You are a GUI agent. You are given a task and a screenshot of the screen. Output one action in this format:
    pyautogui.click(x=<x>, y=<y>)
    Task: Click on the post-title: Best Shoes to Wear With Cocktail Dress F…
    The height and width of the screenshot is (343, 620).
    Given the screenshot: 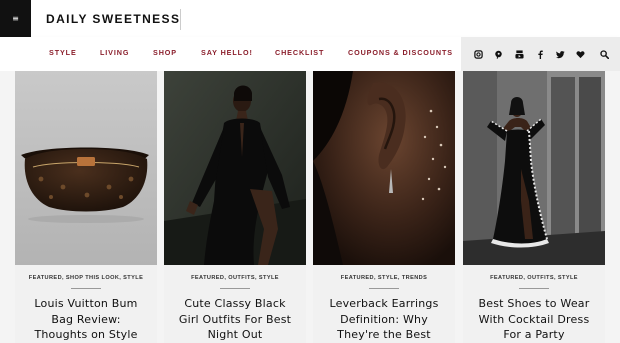 What is the action you would take?
    pyautogui.click(x=534, y=319)
    